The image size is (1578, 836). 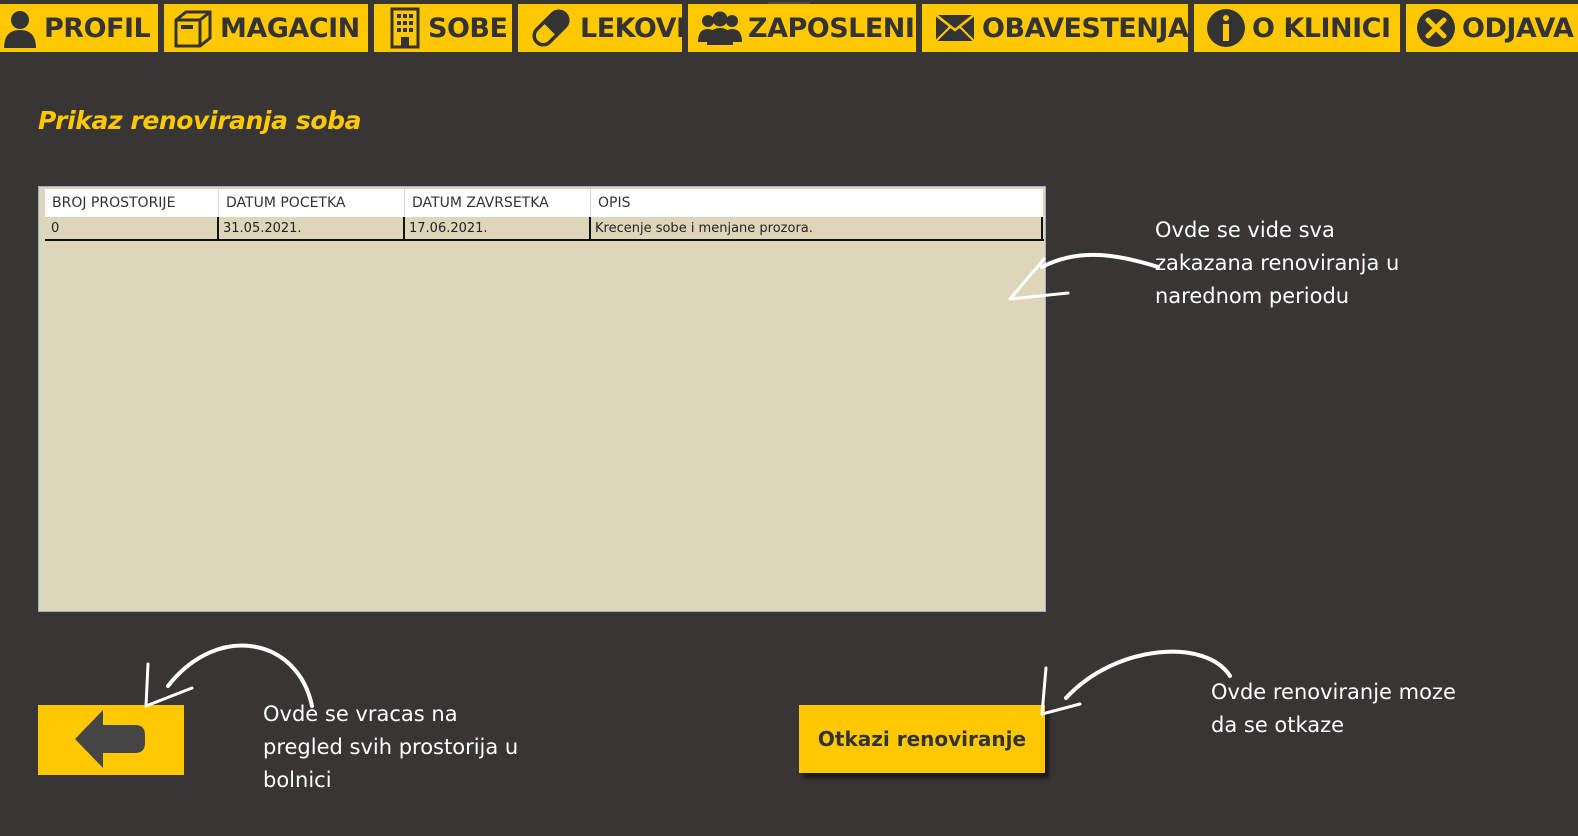 What do you see at coordinates (290, 28) in the screenshot?
I see `nav-label-magacin: MAGACIN` at bounding box center [290, 28].